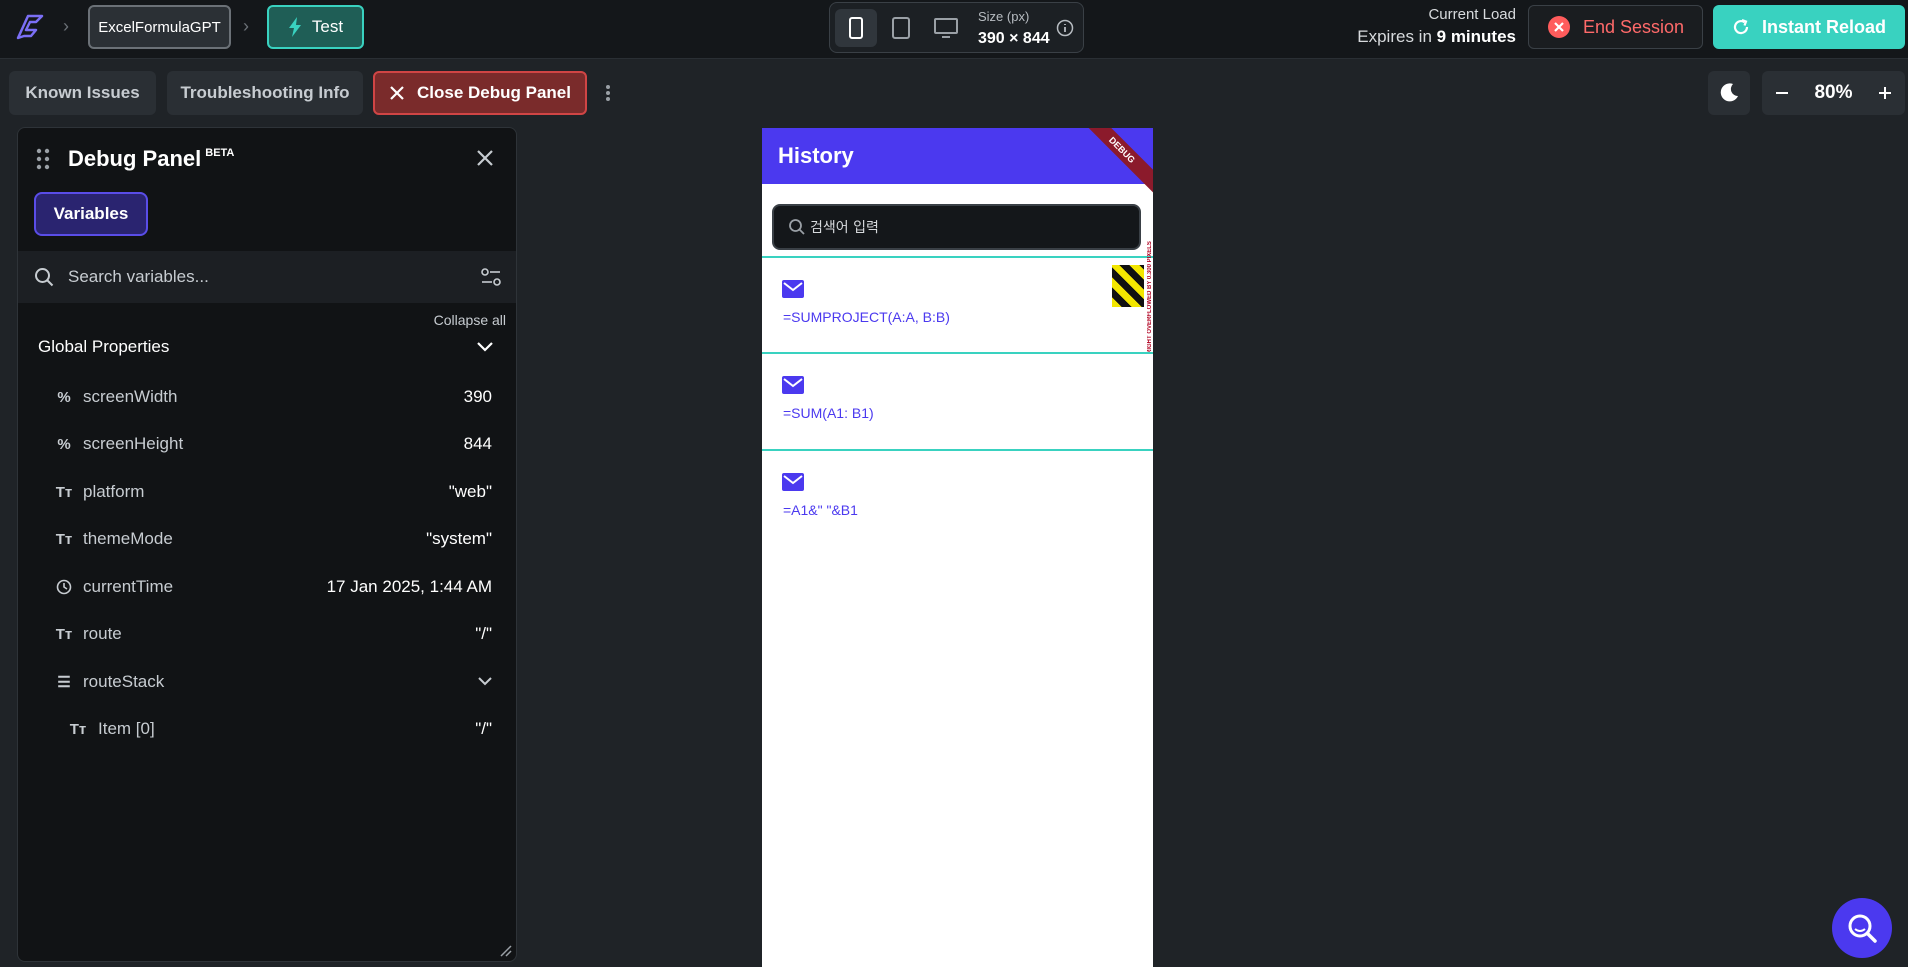 The height and width of the screenshot is (967, 1908). I want to click on device-size-selector: Size (px) 390 × 844, so click(956, 27).